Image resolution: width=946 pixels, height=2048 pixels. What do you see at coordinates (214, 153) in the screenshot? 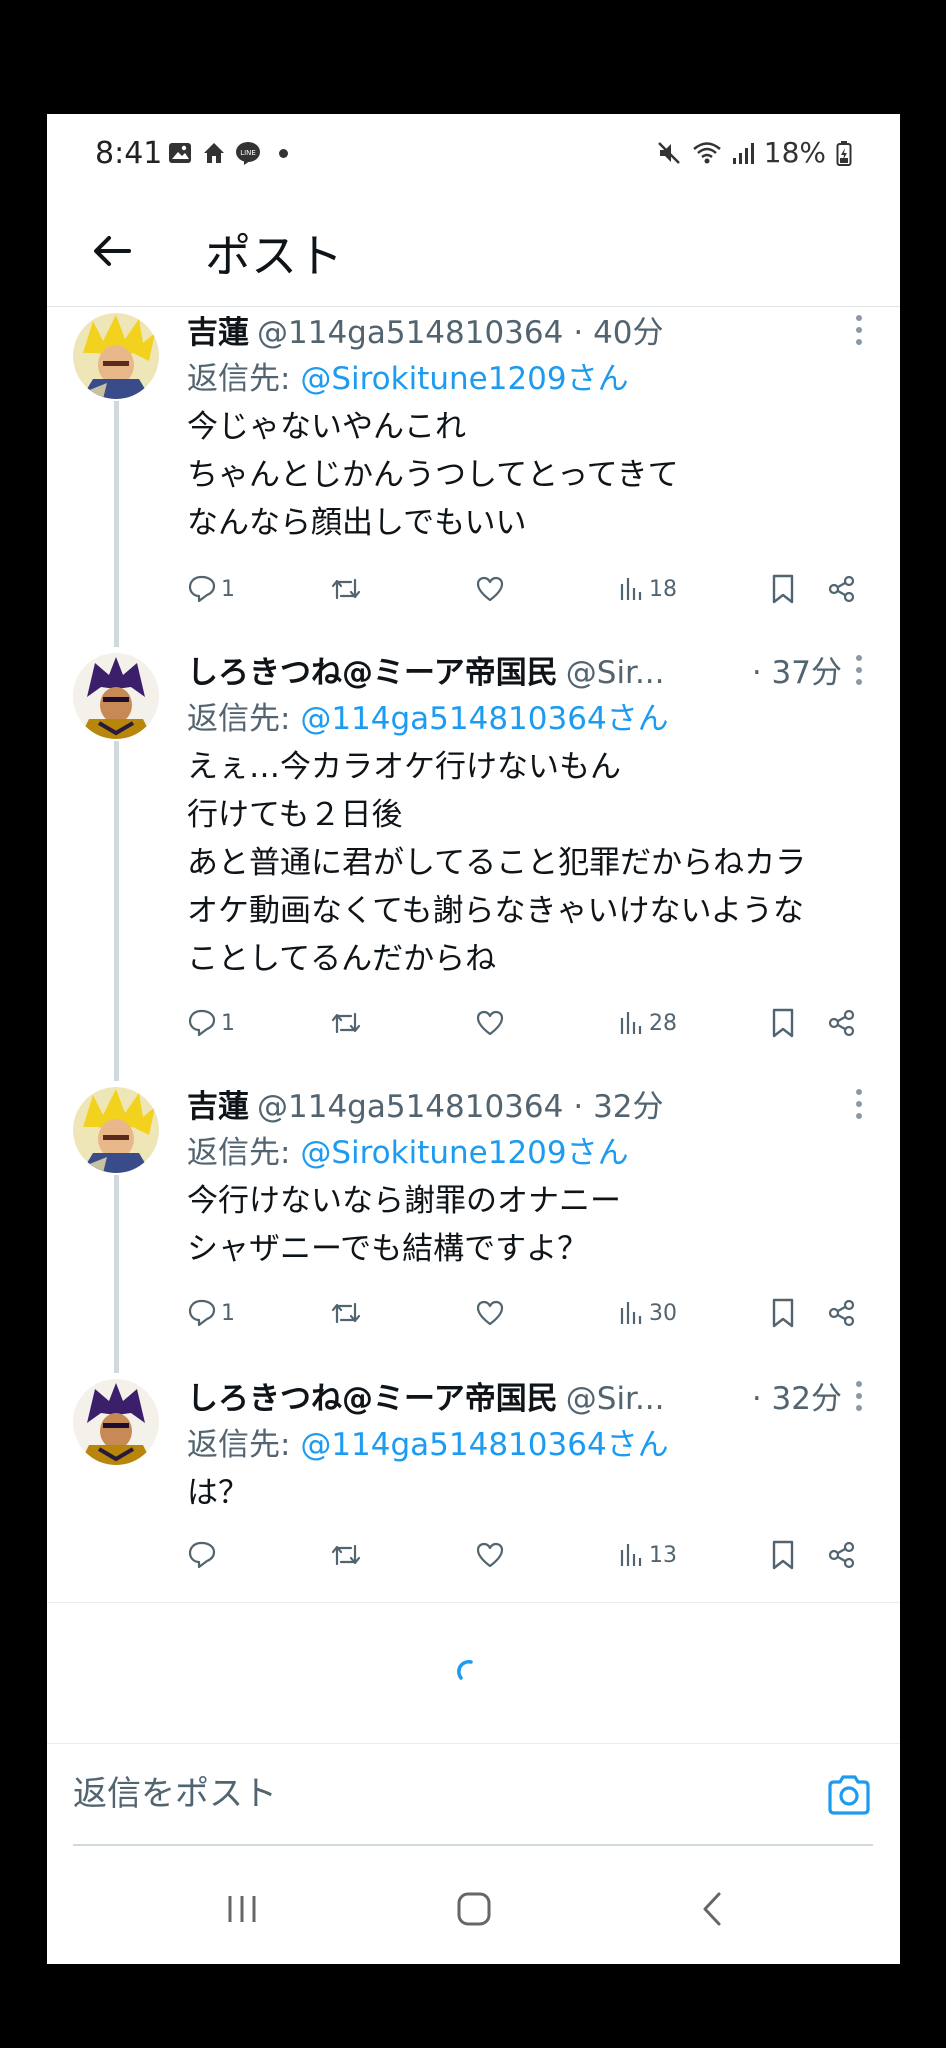
I see `home-icon` at bounding box center [214, 153].